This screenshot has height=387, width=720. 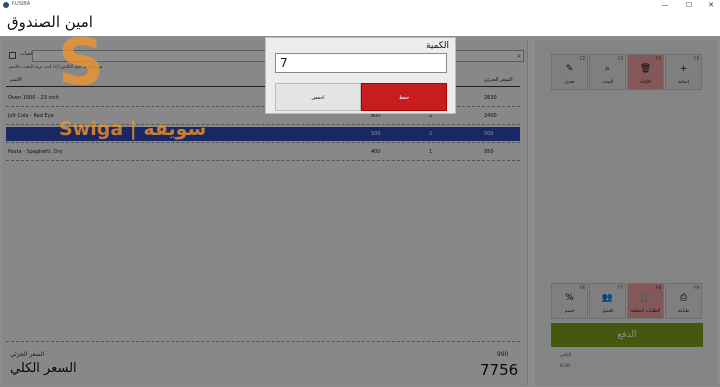 What do you see at coordinates (404, 97) in the screenshot?
I see `dialog-save-button: حفظ` at bounding box center [404, 97].